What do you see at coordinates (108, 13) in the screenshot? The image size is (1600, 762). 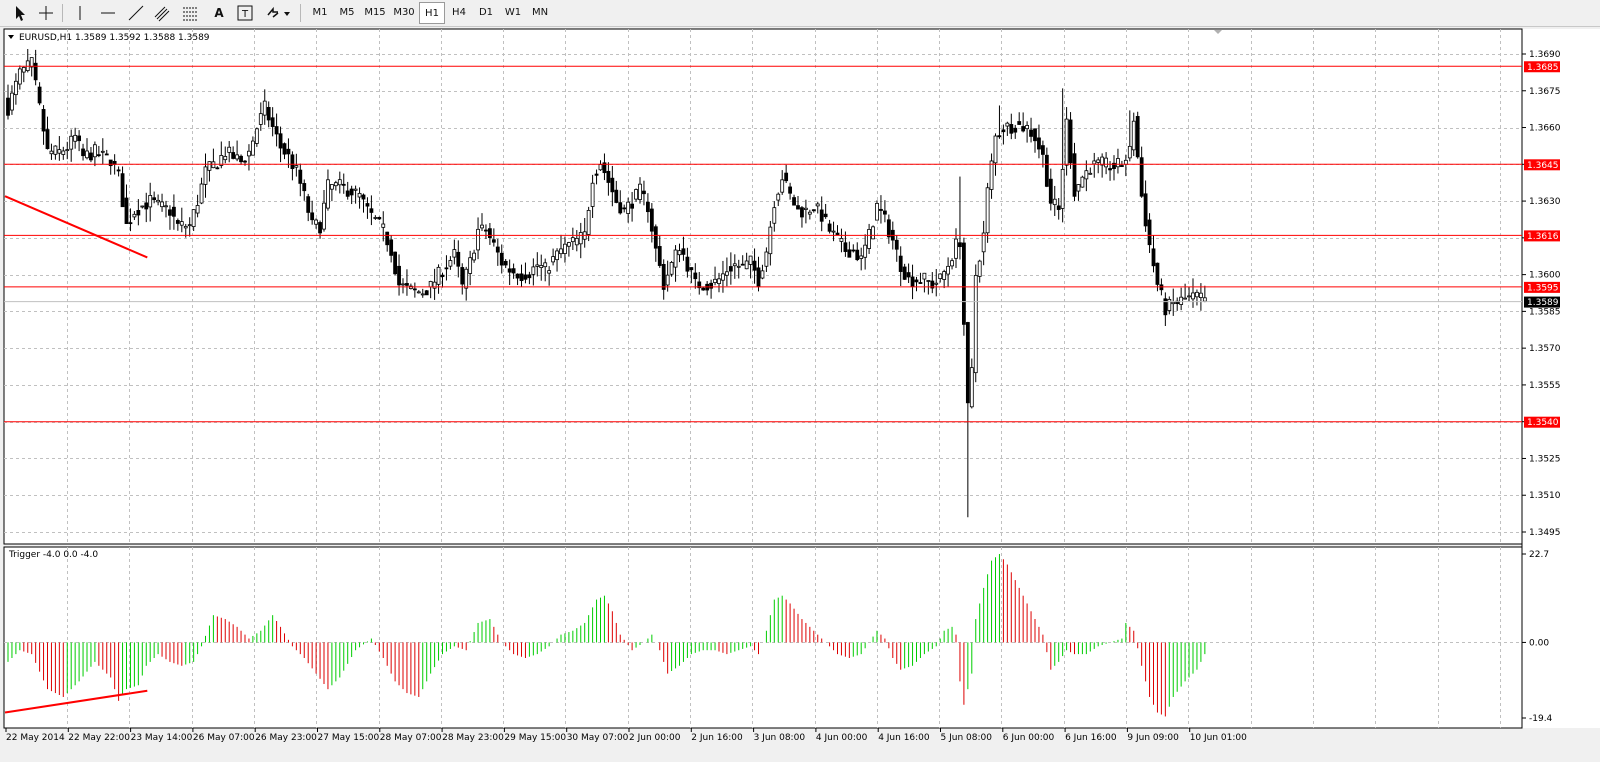 I see `horizontal-line-icon` at bounding box center [108, 13].